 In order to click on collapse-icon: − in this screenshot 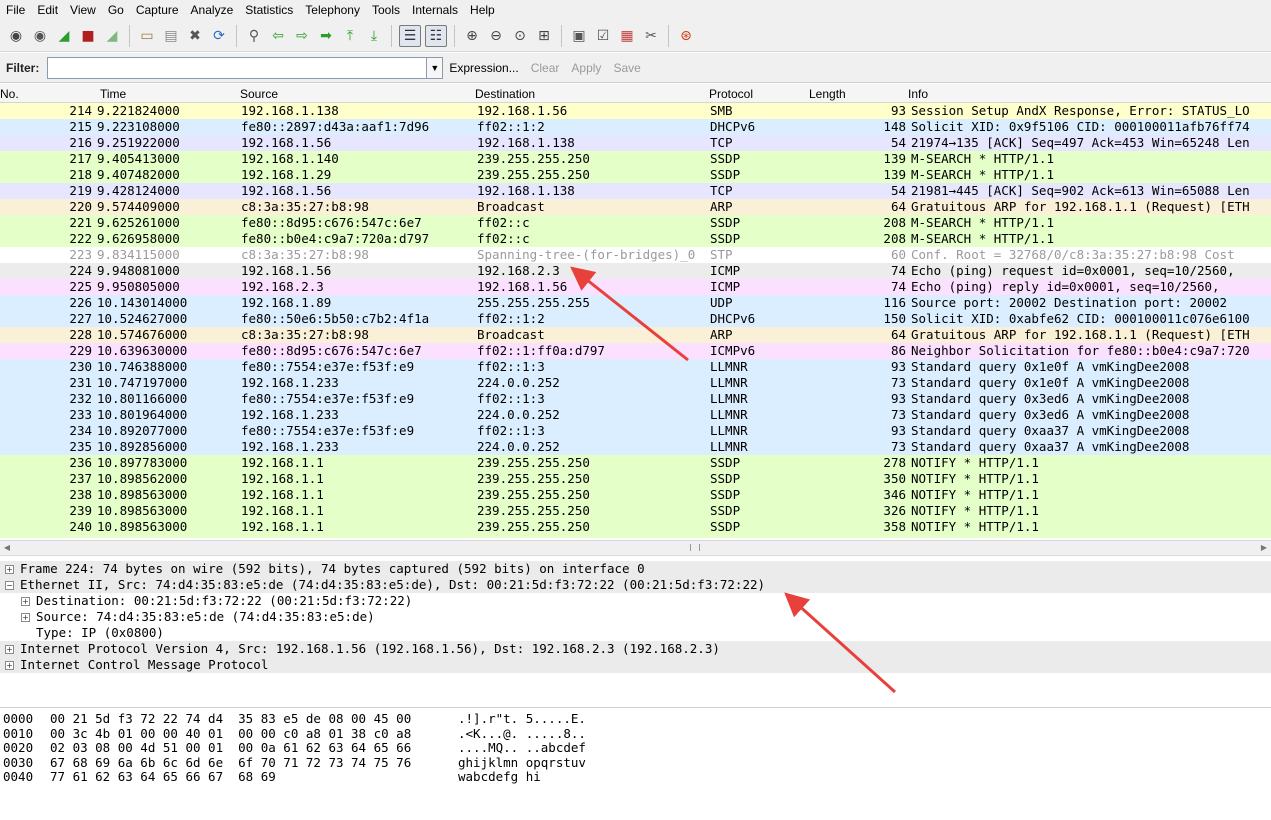, I will do `click(9, 585)`.